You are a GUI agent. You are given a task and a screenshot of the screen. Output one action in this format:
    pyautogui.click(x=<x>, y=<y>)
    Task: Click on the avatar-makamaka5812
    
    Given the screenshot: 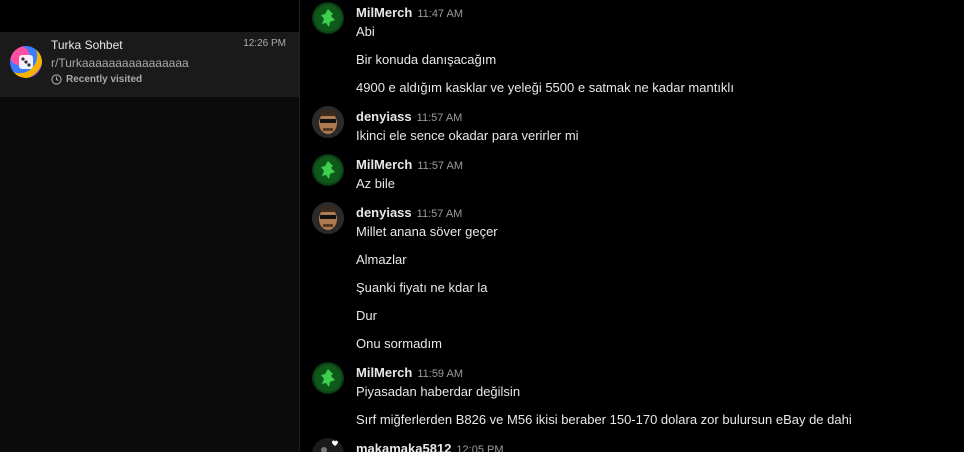 What is the action you would take?
    pyautogui.click(x=328, y=445)
    